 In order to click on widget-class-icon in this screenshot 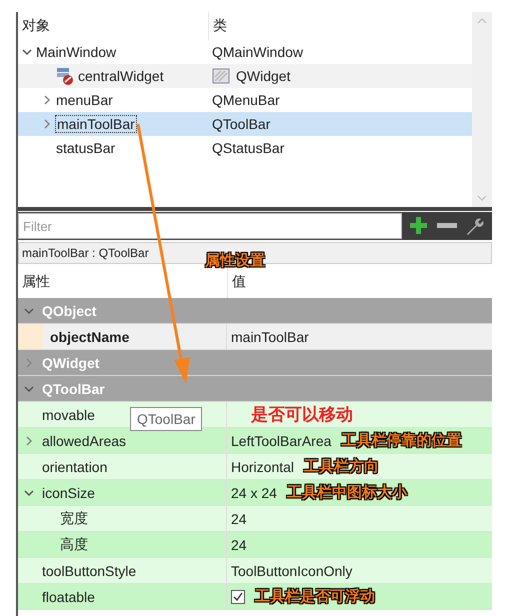, I will do `click(221, 76)`.